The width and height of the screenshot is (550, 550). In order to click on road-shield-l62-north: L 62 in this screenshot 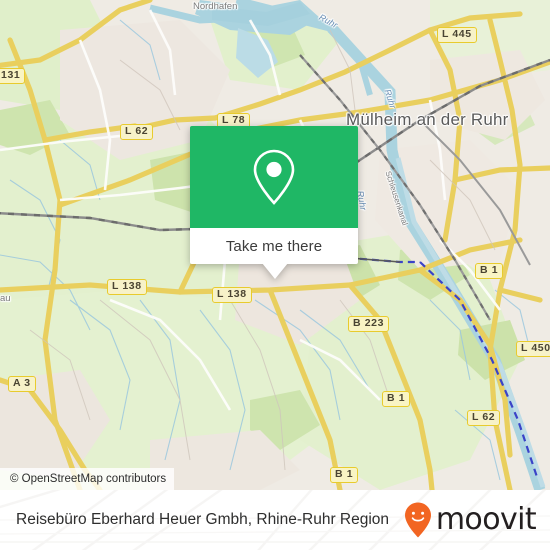, I will do `click(137, 132)`.